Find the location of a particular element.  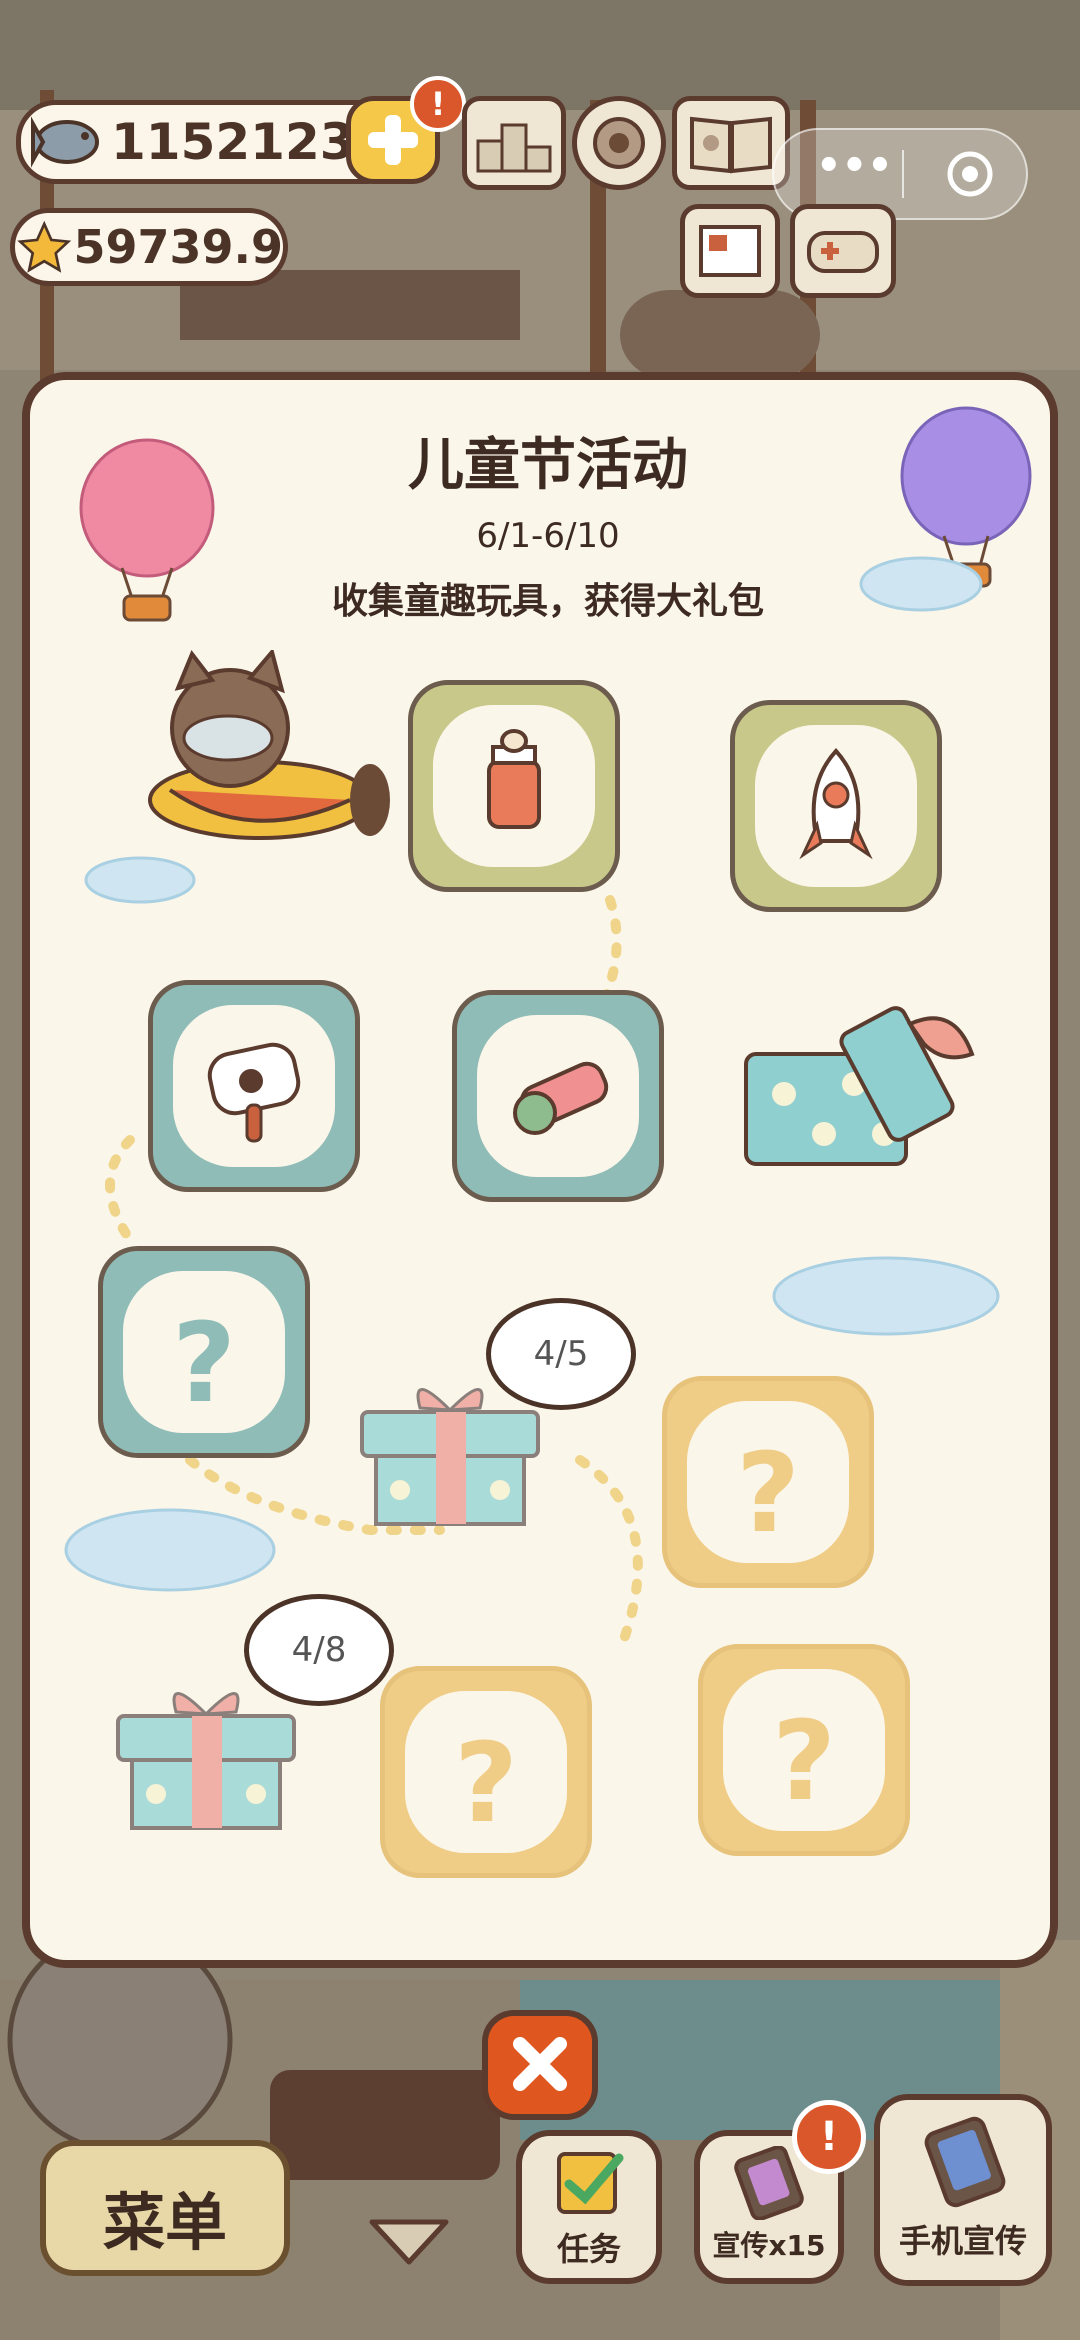

cat-pilot-icon is located at coordinates (269, 745).